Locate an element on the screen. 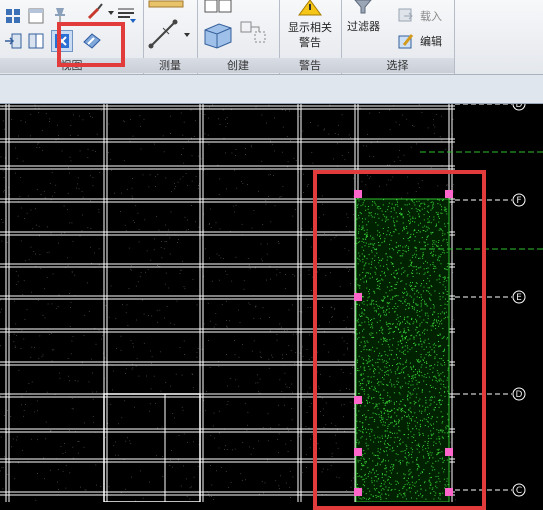 The image size is (543, 510). tile-windows-icon is located at coordinates (13, 16).